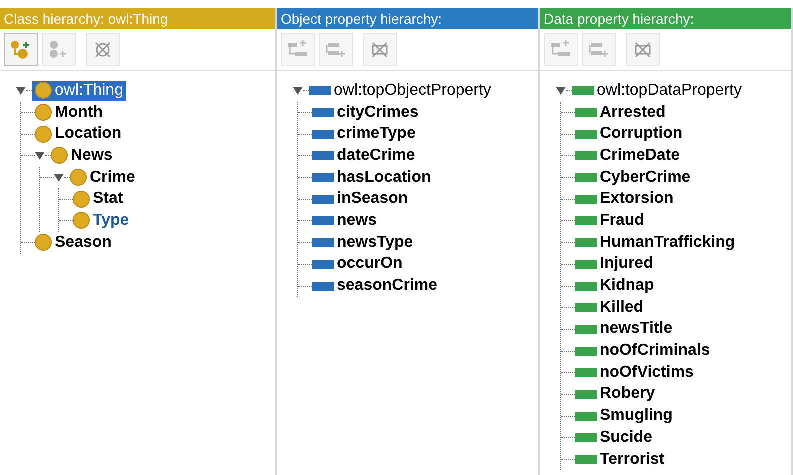  Describe the element at coordinates (113, 178) in the screenshot. I see `tree-item: Crime` at that location.